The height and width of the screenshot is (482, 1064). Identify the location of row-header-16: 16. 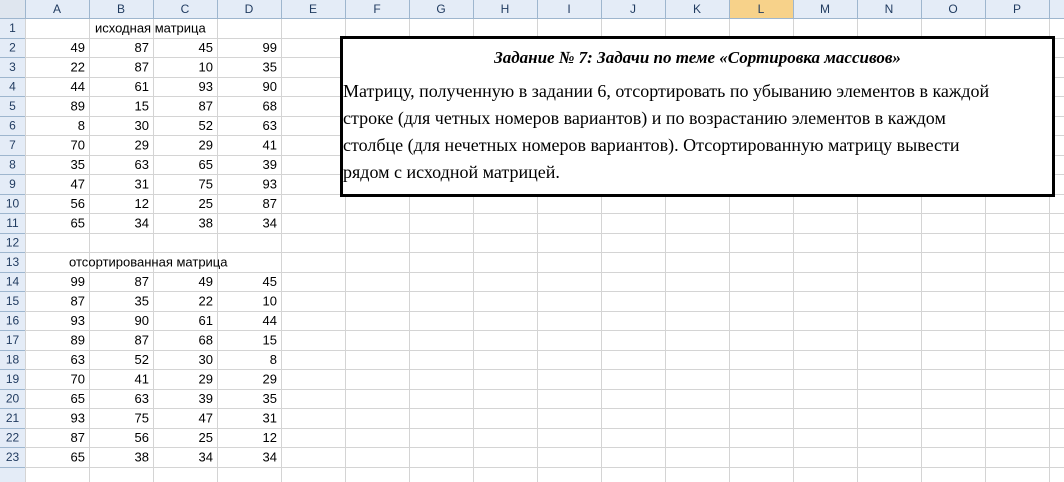
(13, 321).